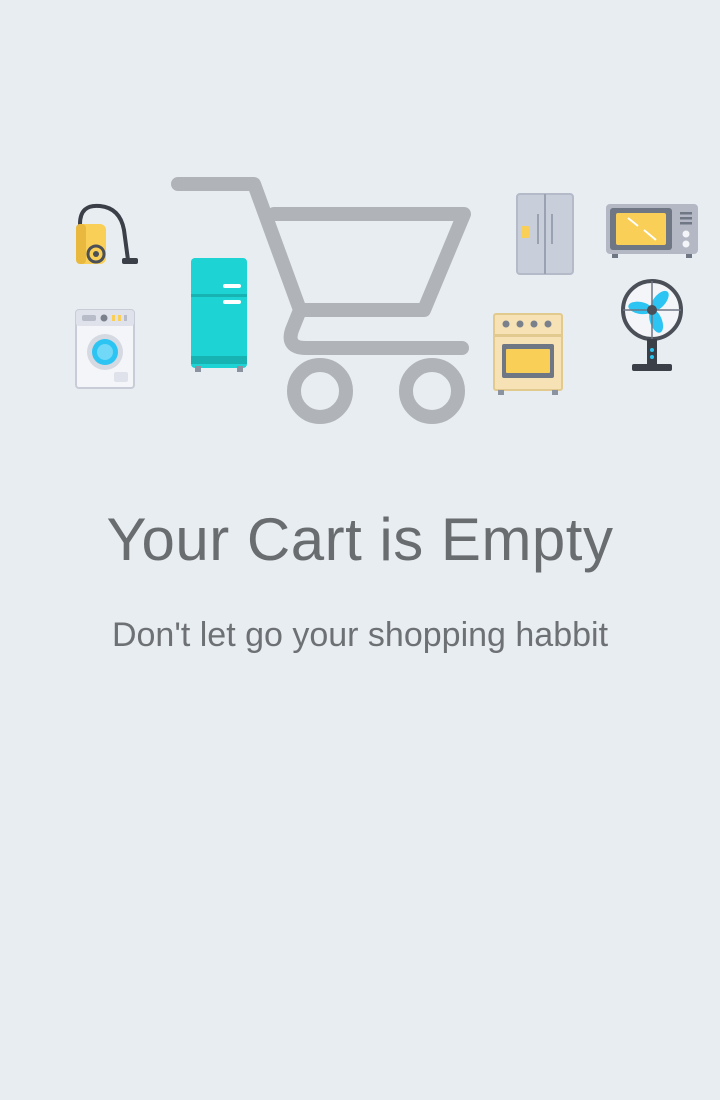 This screenshot has width=720, height=1100. I want to click on microwave-icon, so click(652, 231).